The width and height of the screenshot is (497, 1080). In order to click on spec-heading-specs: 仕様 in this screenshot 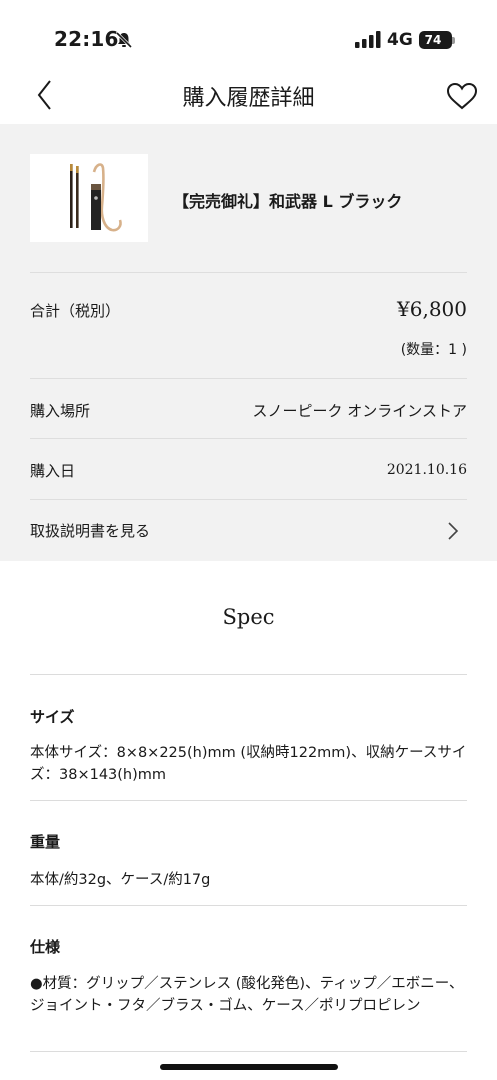, I will do `click(45, 947)`.